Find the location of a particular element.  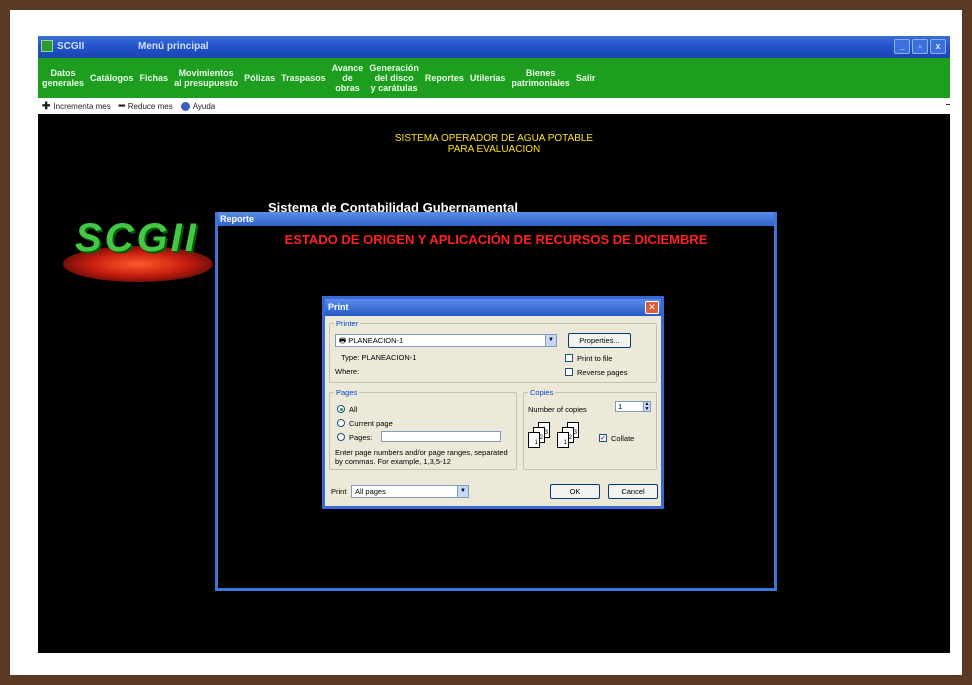

ok-button: OK is located at coordinates (575, 491).